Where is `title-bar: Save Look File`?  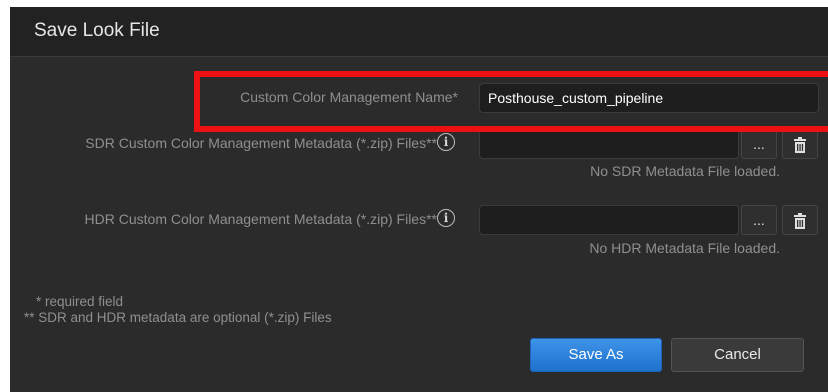
title-bar: Save Look File is located at coordinates (419, 32).